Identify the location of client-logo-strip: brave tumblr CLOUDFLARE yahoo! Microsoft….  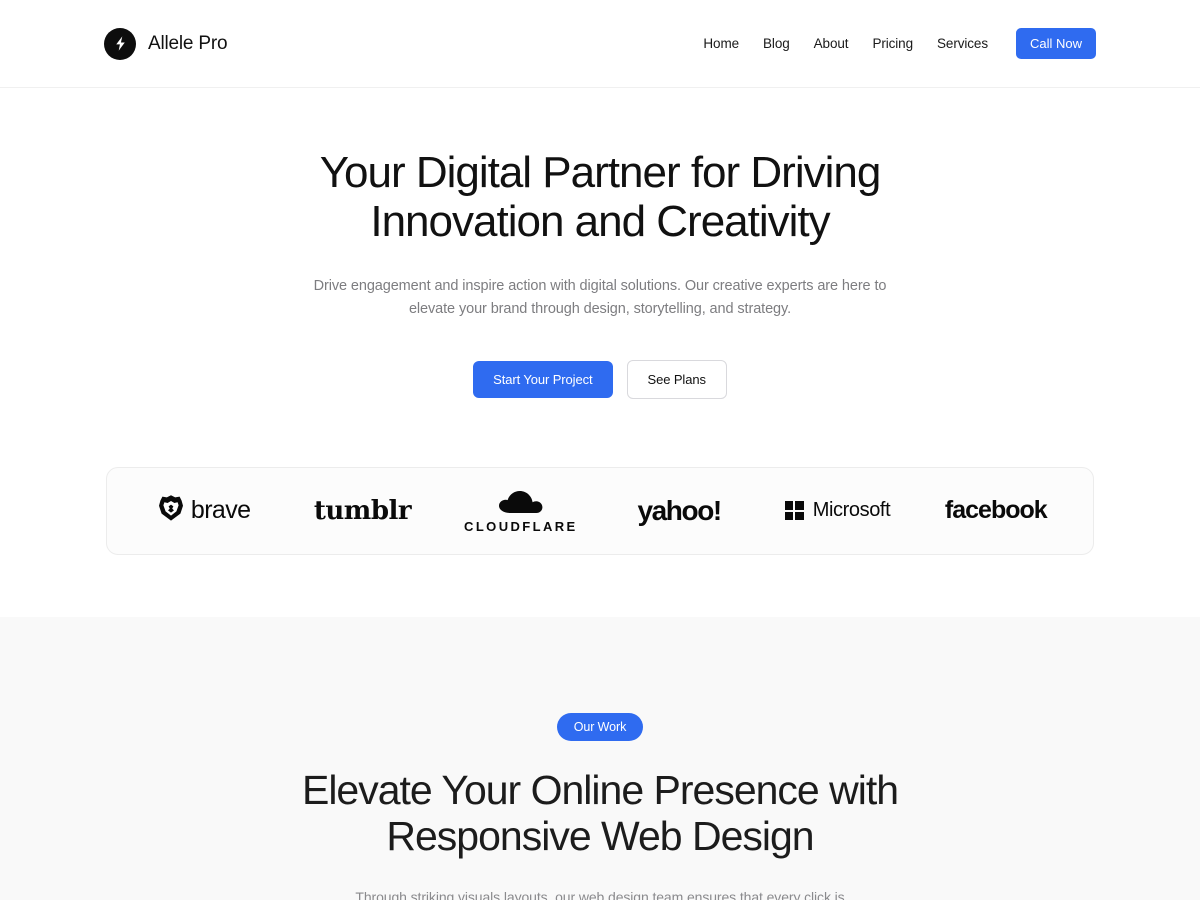
(600, 510).